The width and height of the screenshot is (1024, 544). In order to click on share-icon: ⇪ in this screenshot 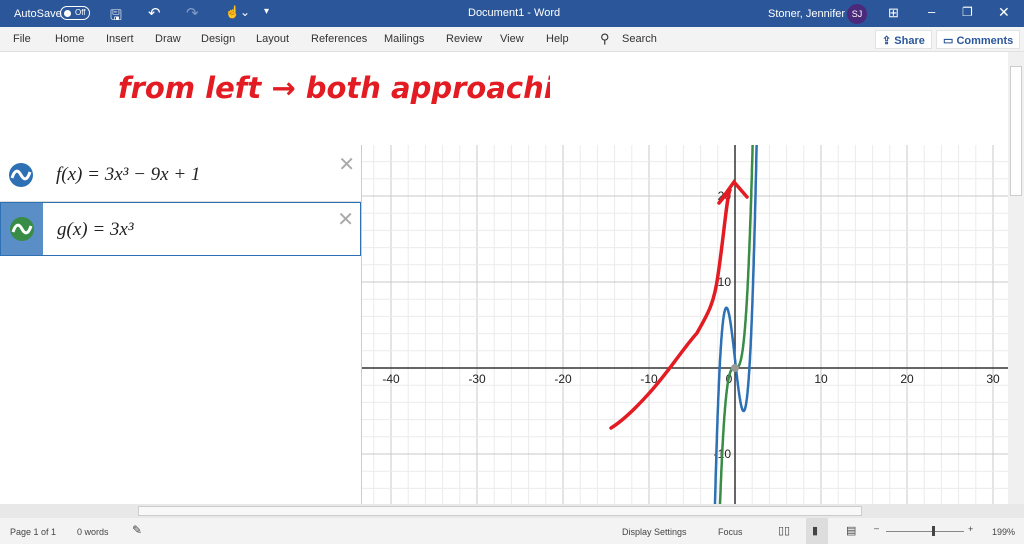, I will do `click(888, 41)`.